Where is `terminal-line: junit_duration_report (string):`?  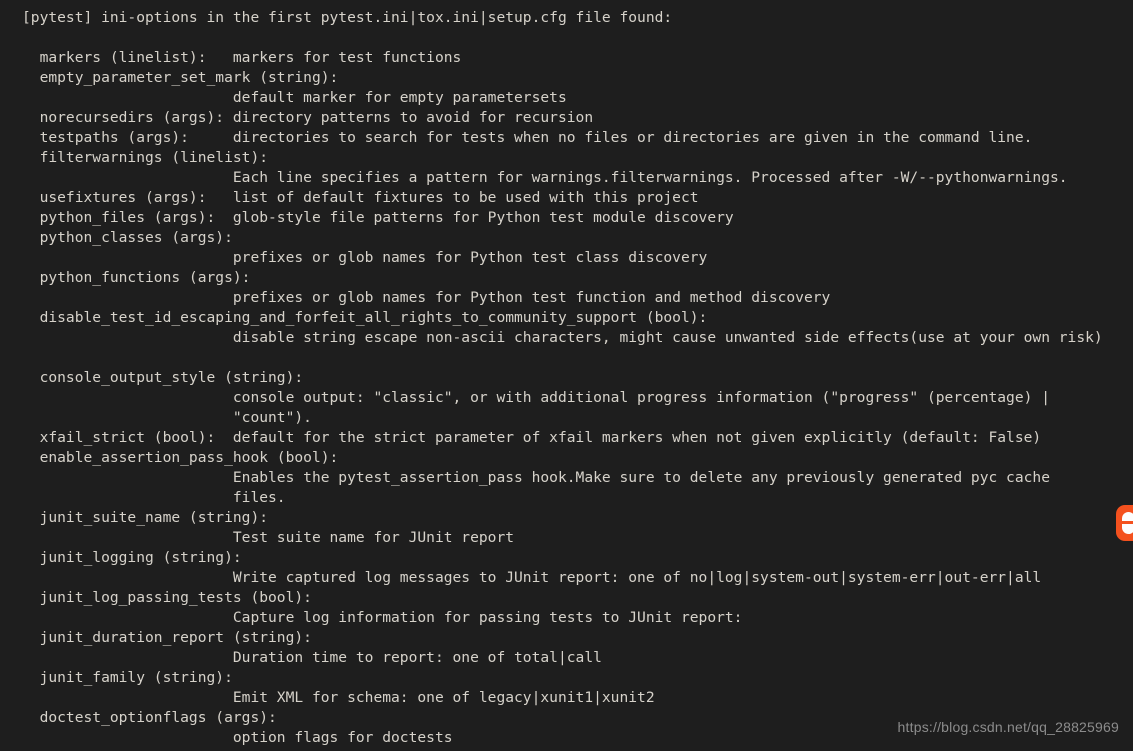
terminal-line: junit_duration_report (string): is located at coordinates (167, 637).